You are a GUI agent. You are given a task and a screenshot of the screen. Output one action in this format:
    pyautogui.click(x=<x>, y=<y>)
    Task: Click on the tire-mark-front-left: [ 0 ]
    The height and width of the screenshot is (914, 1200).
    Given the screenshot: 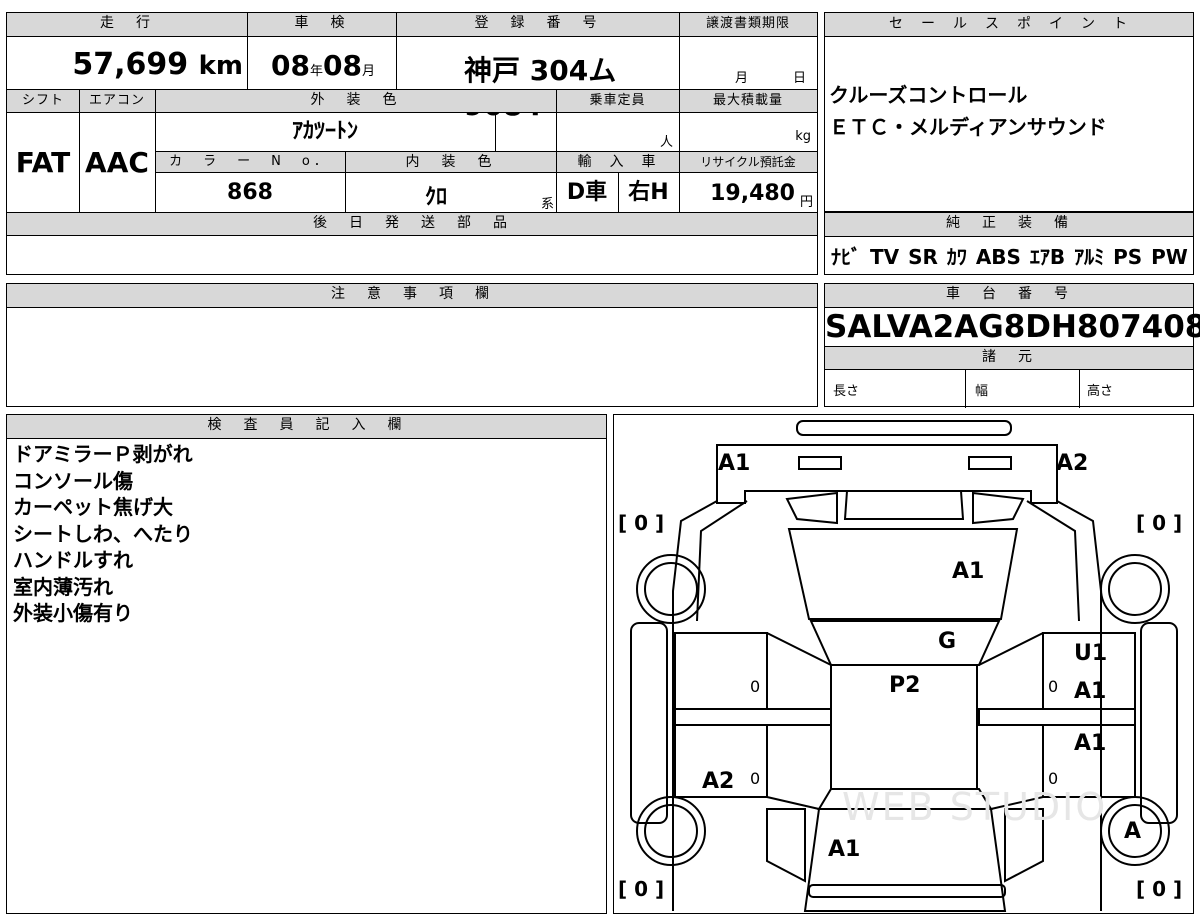 What is the action you would take?
    pyautogui.click(x=641, y=523)
    